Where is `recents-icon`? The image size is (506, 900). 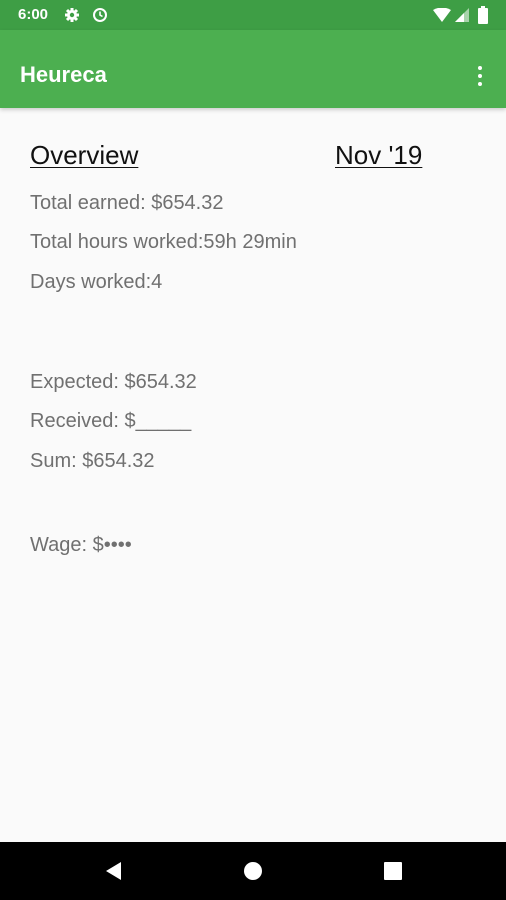
recents-icon is located at coordinates (393, 871).